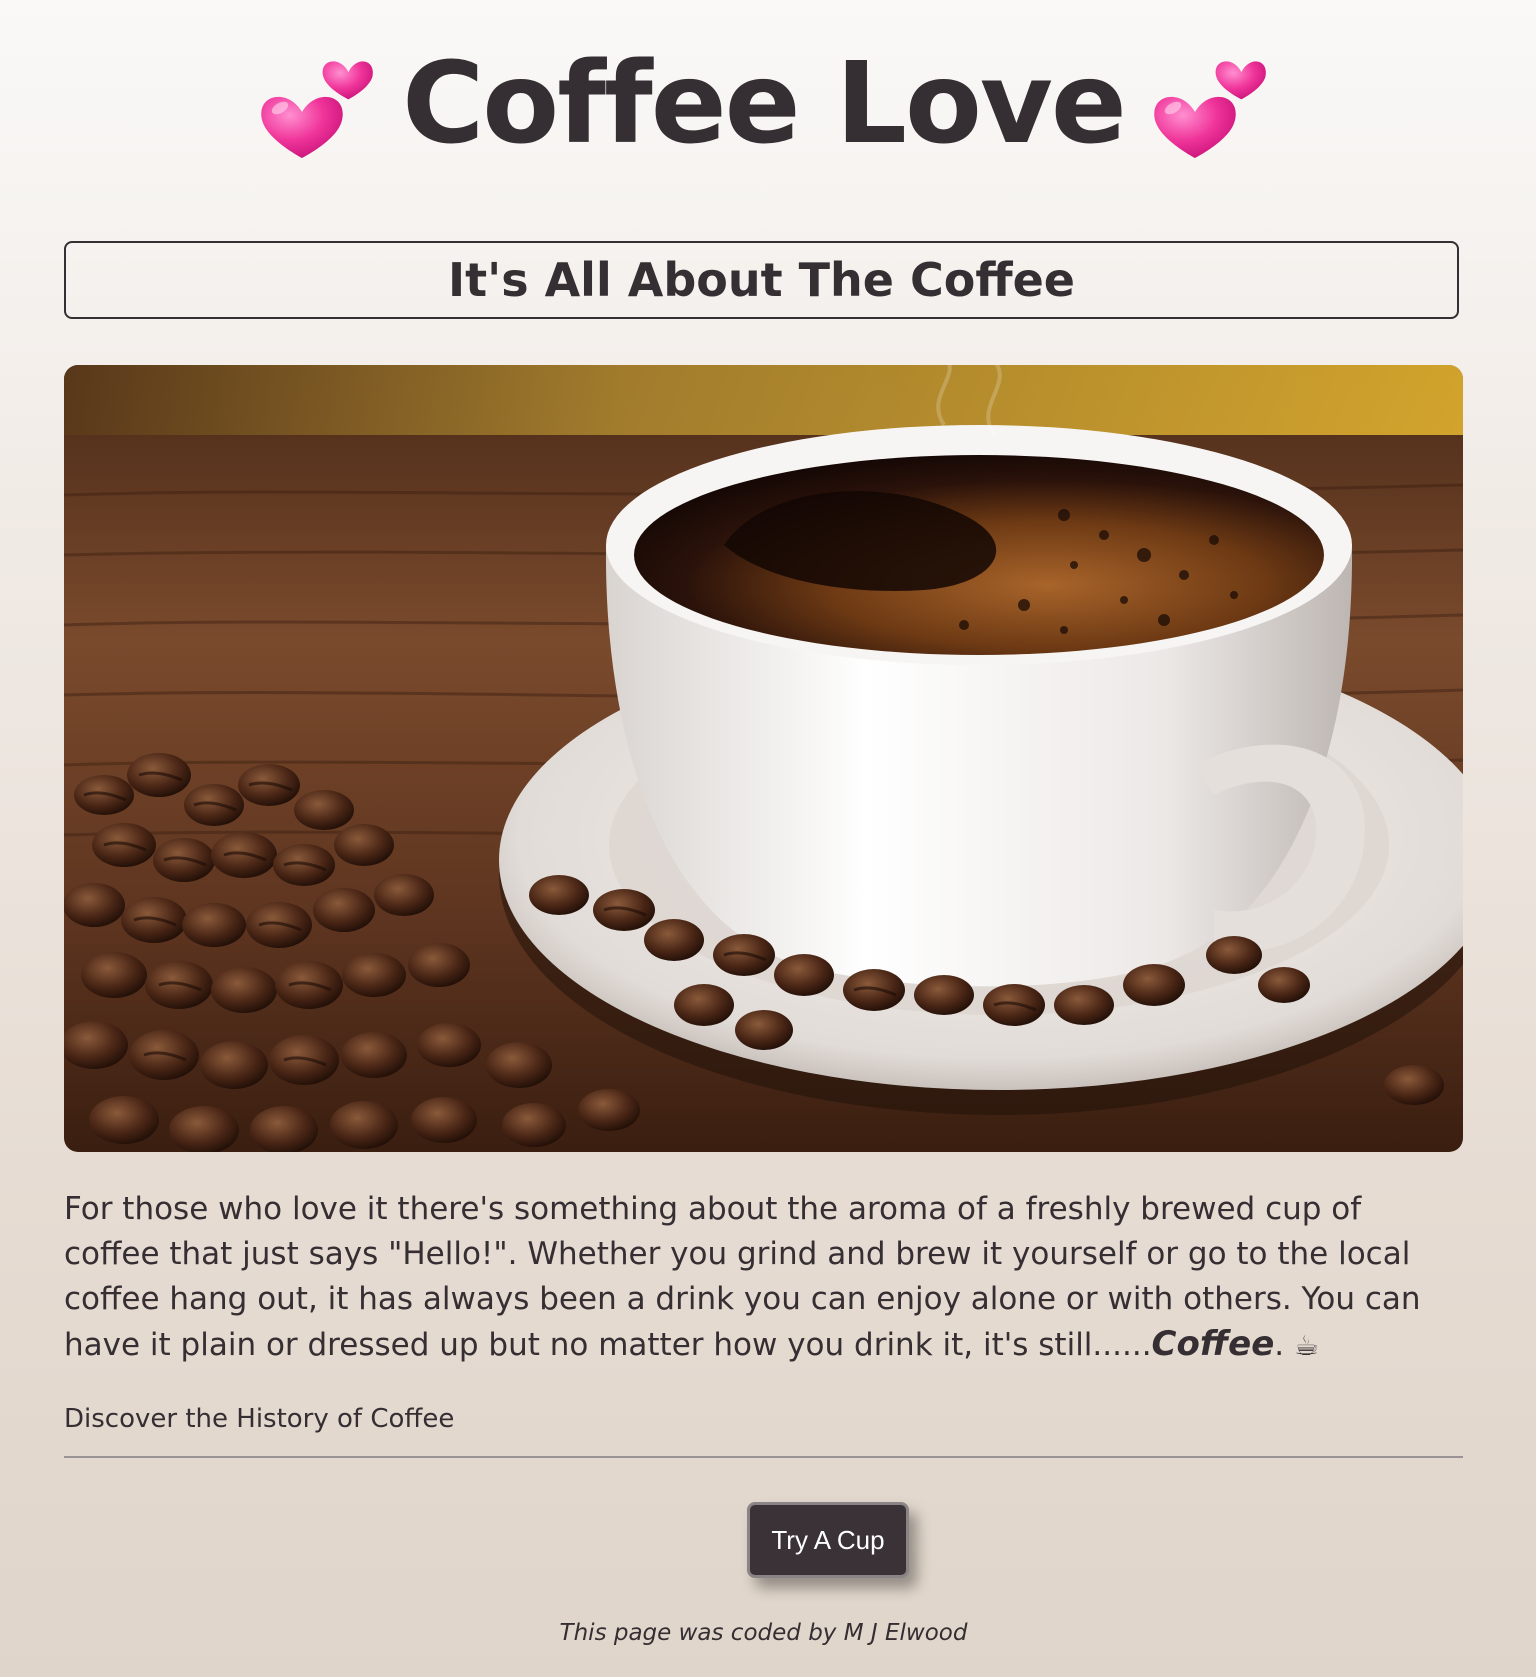 The width and height of the screenshot is (1536, 1677). Describe the element at coordinates (1307, 1345) in the screenshot. I see `coffee-cup-icon: ☕` at that location.